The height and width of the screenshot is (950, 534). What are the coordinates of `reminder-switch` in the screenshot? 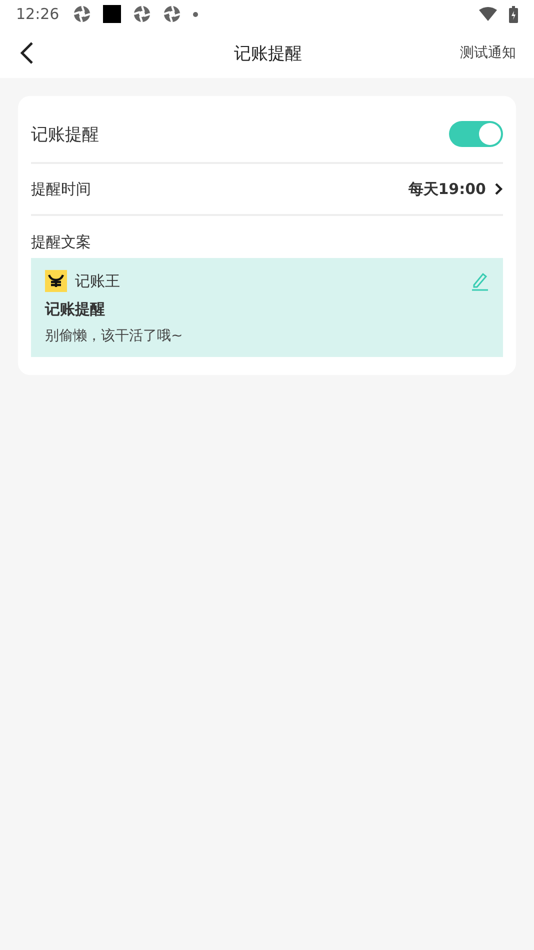 It's located at (476, 134).